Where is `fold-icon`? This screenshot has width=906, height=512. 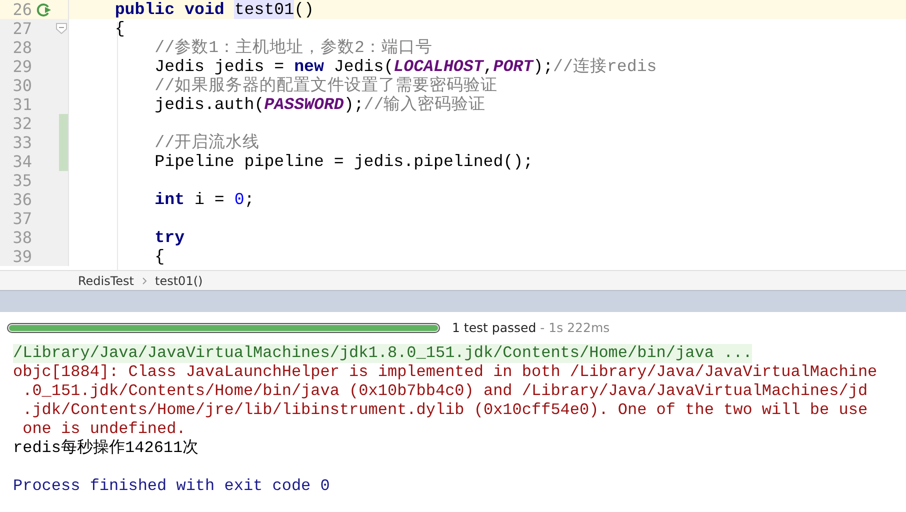 fold-icon is located at coordinates (61, 28).